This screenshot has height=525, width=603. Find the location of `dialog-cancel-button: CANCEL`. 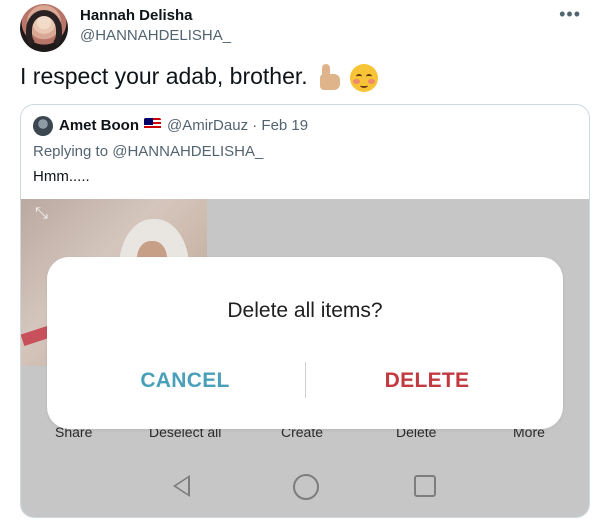

dialog-cancel-button: CANCEL is located at coordinates (185, 380).